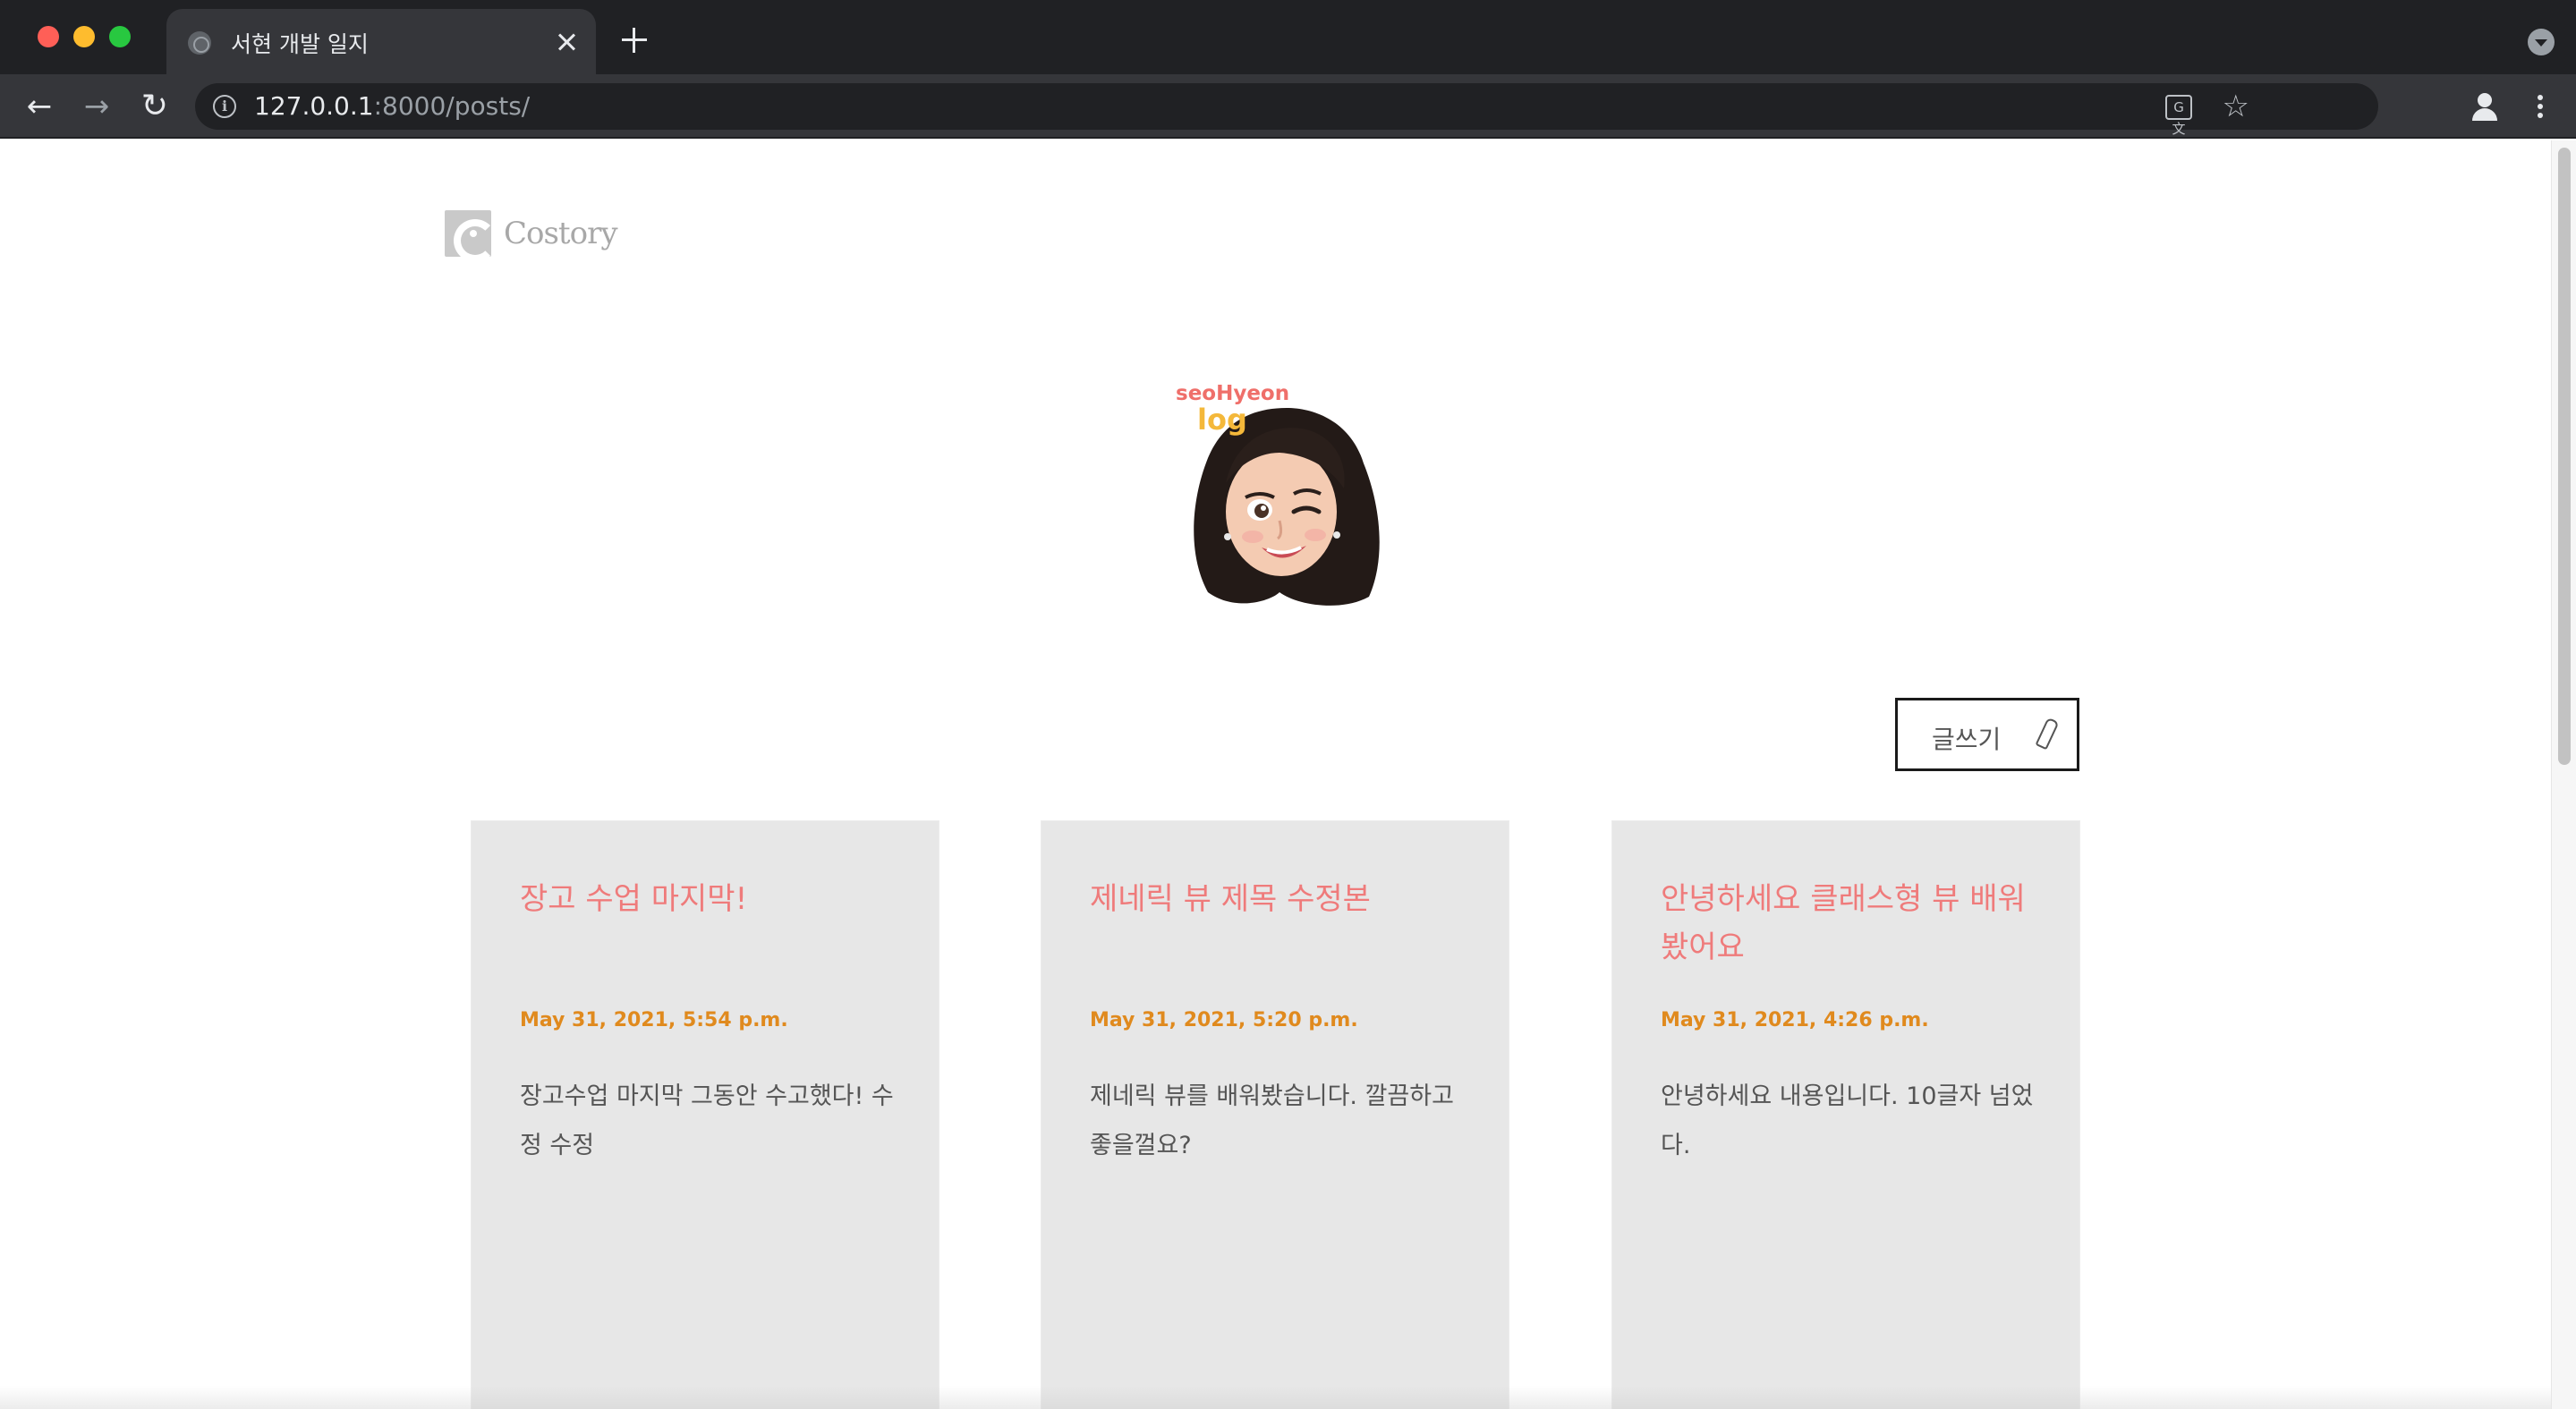 This screenshot has width=2576, height=1409. Describe the element at coordinates (1967, 740) in the screenshot. I see `write-button-label: 글쓰기` at that location.